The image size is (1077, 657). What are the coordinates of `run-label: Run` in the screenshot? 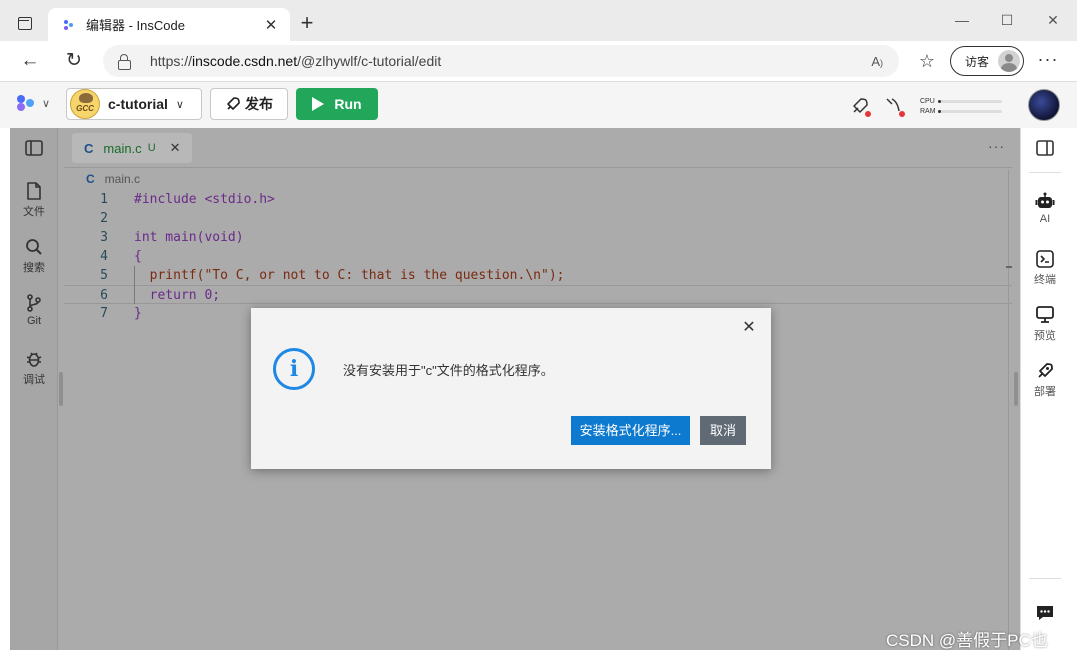 It's located at (348, 104).